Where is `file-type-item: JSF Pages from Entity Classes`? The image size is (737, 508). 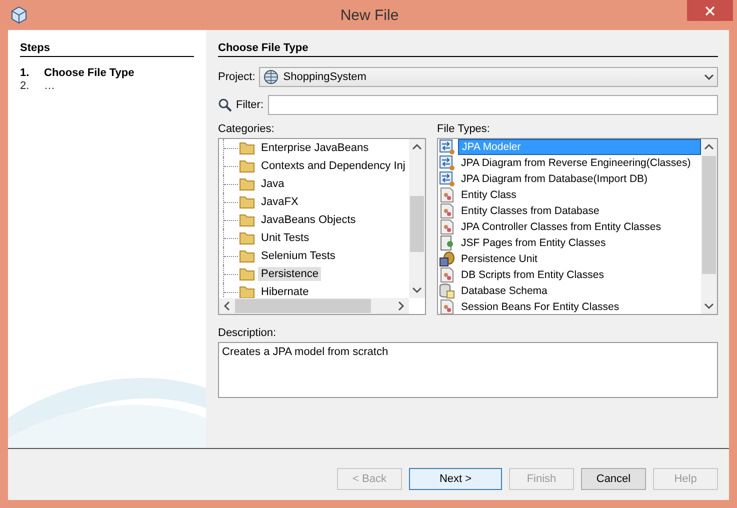
file-type-item: JSF Pages from Entity Classes is located at coordinates (533, 243).